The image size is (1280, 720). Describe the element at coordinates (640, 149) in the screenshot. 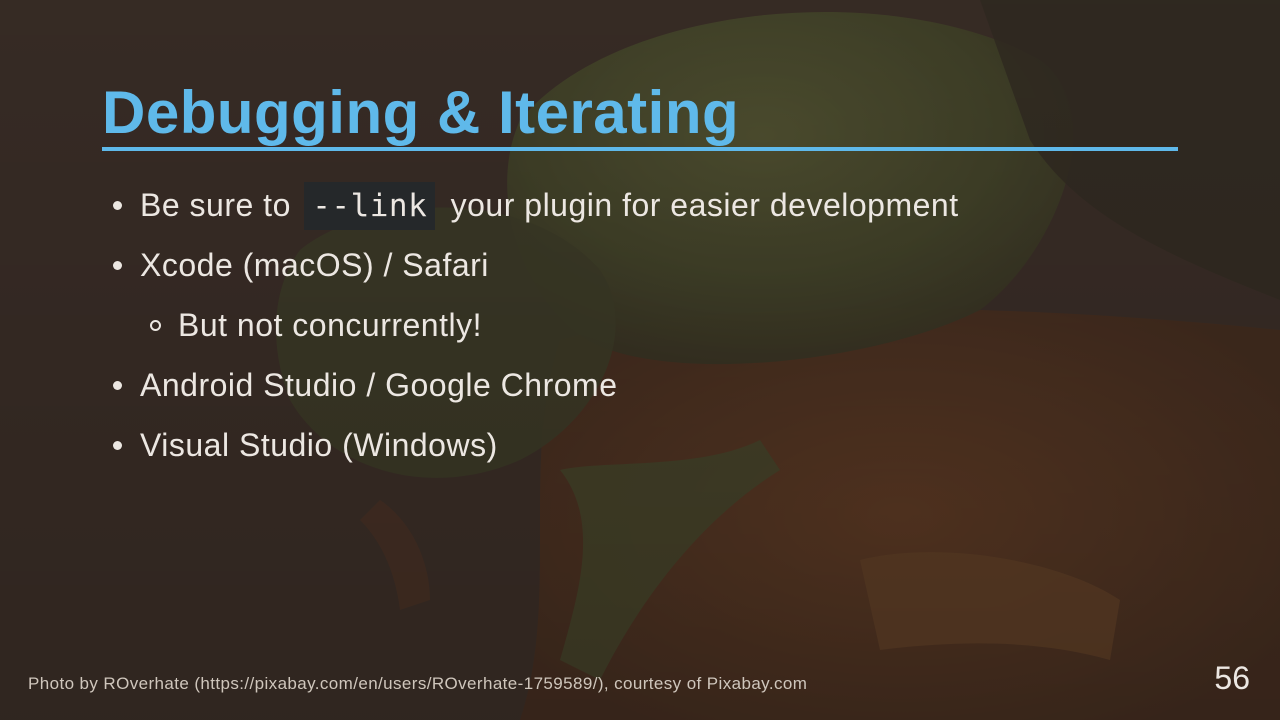

I see `title-underline` at that location.